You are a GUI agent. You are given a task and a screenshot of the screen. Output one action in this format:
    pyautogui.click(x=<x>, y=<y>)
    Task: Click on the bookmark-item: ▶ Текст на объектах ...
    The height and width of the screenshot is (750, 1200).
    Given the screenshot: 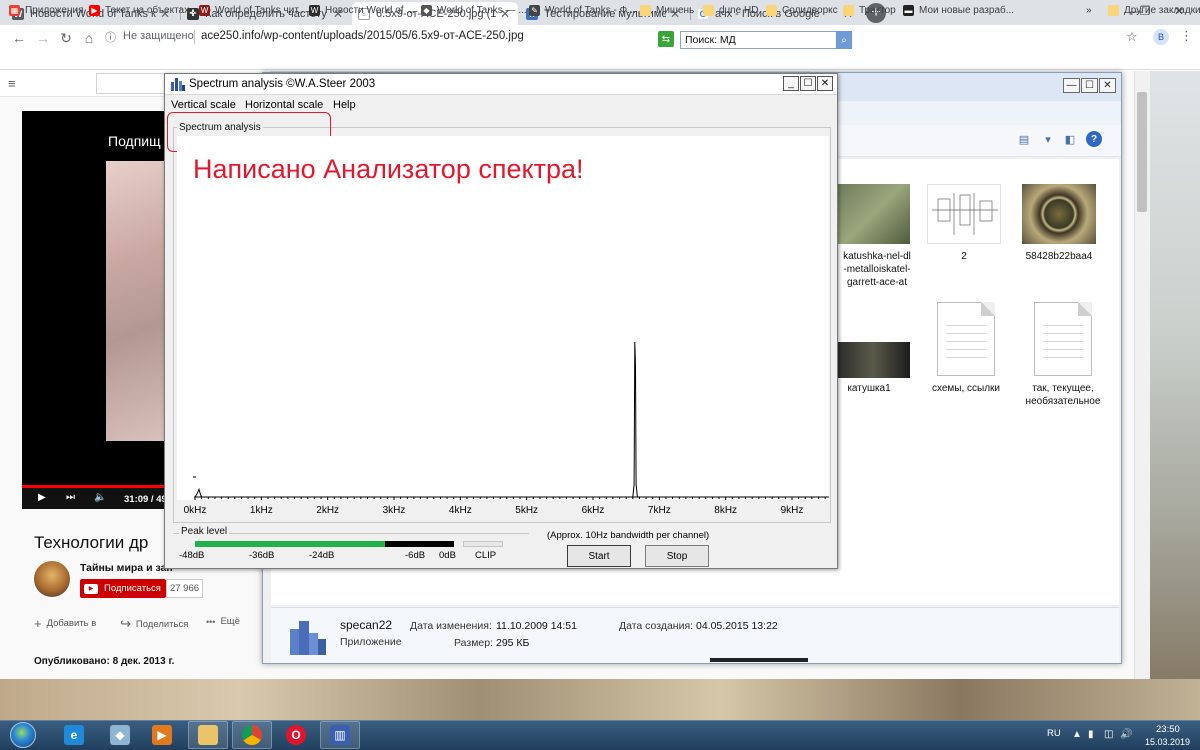 What is the action you would take?
    pyautogui.click(x=144, y=10)
    